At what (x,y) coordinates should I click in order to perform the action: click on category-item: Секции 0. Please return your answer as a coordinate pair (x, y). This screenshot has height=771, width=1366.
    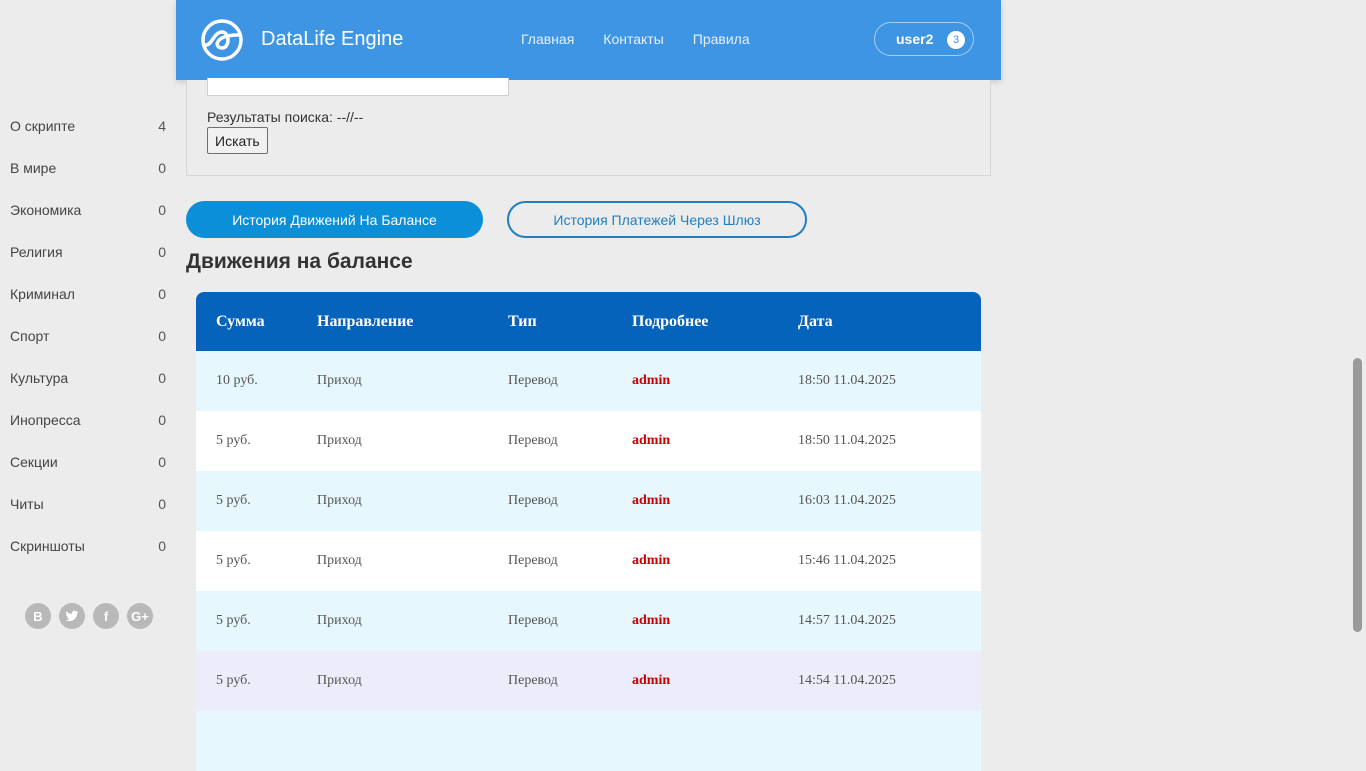
    Looking at the image, I should click on (88, 462).